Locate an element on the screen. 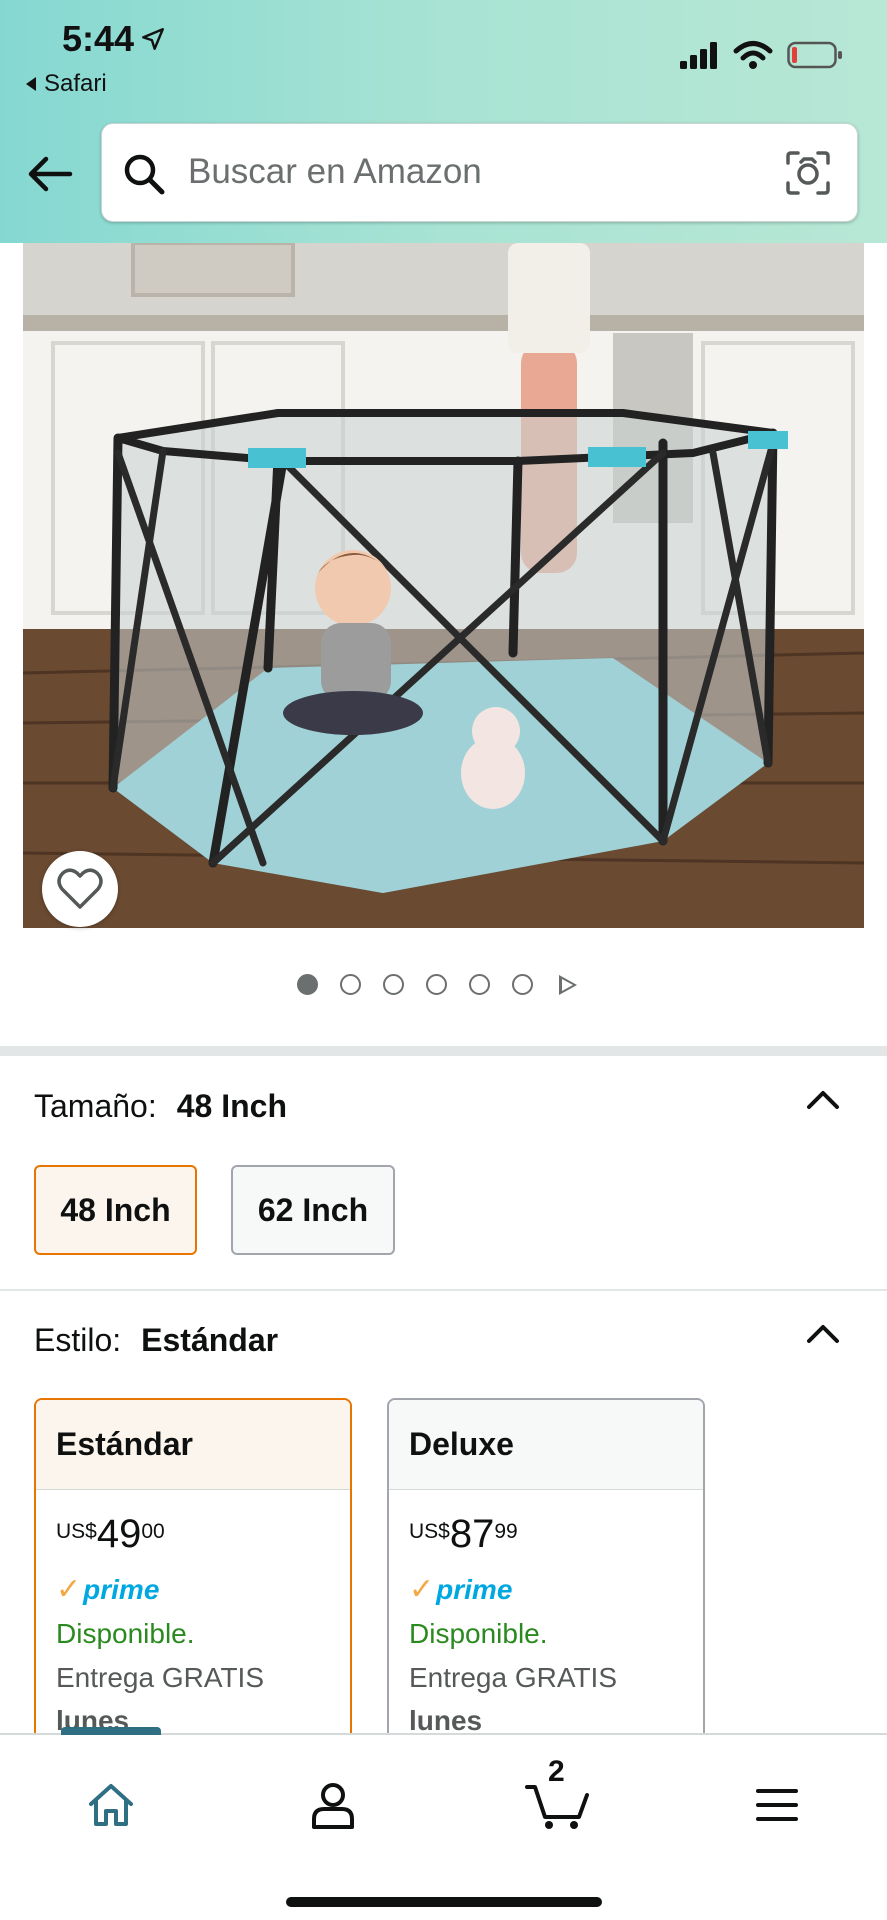 The image size is (887, 1920). nav-account is located at coordinates (333, 1805).